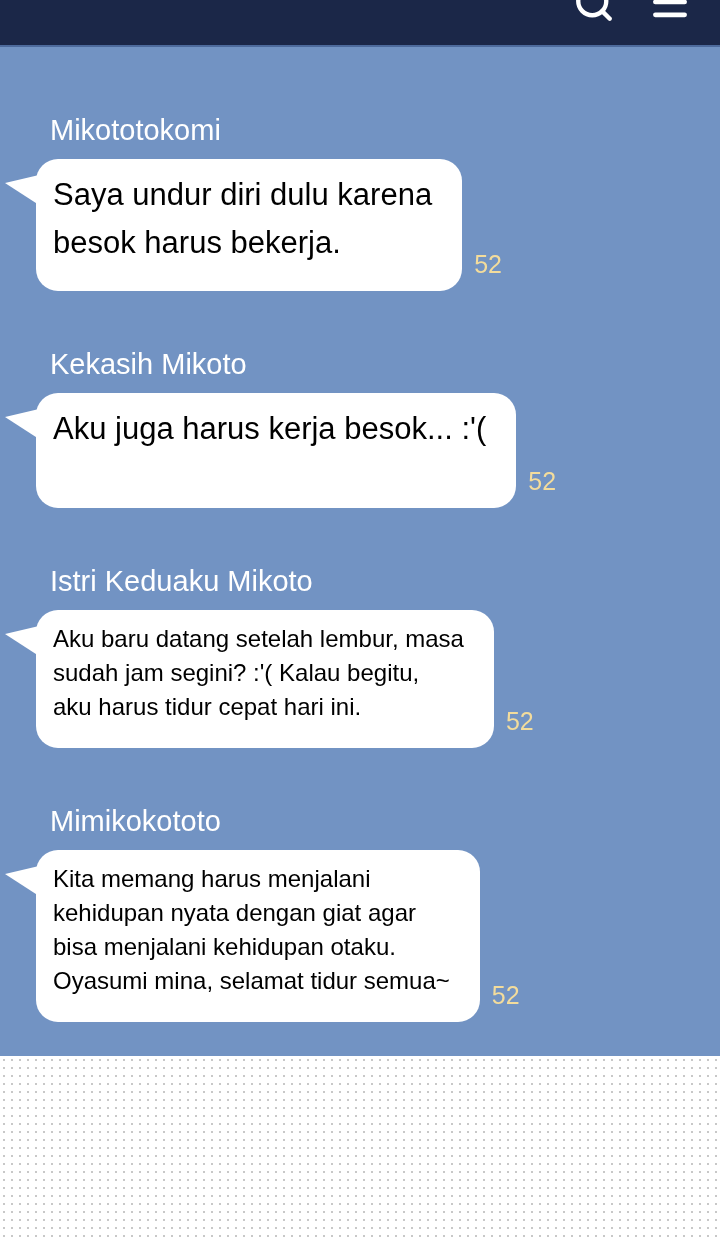  Describe the element at coordinates (135, 130) in the screenshot. I see `sender-name: Mikototokomi` at that location.